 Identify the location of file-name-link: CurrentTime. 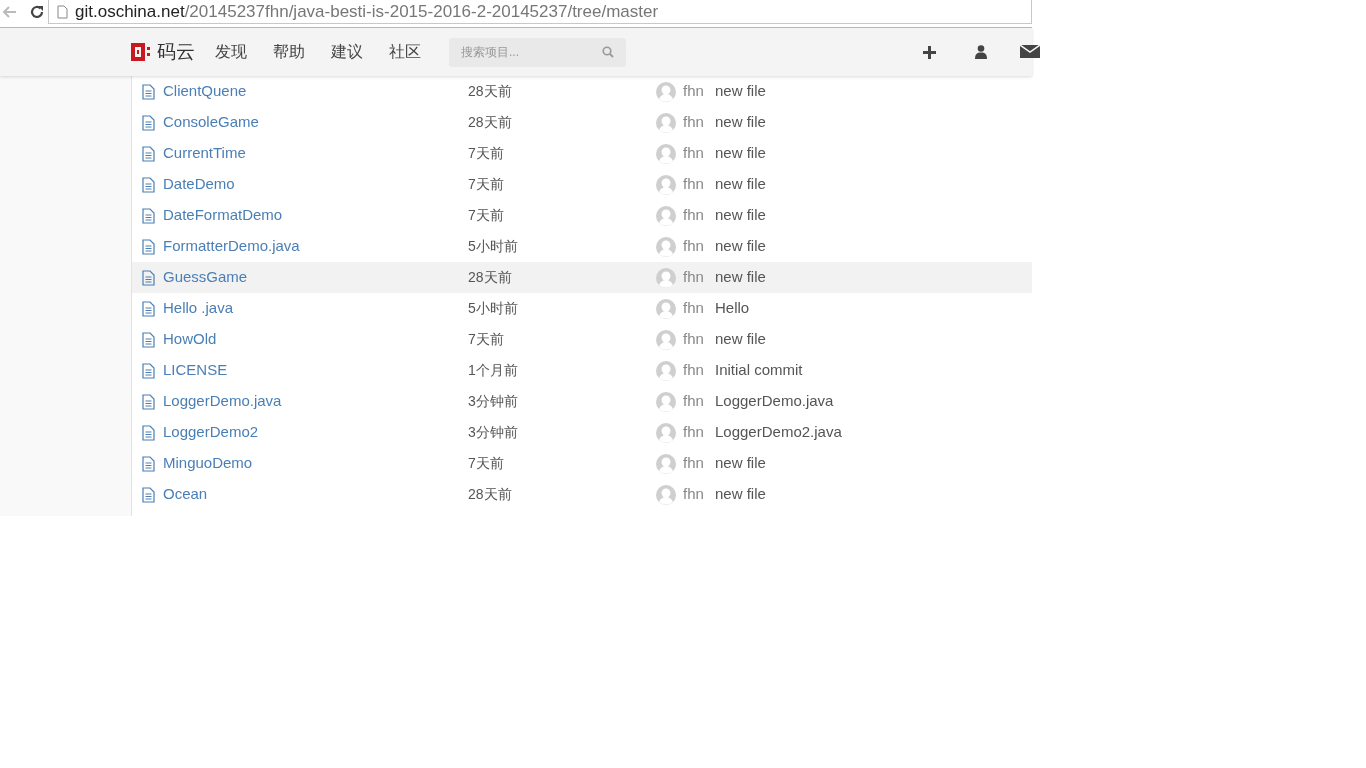
(204, 153).